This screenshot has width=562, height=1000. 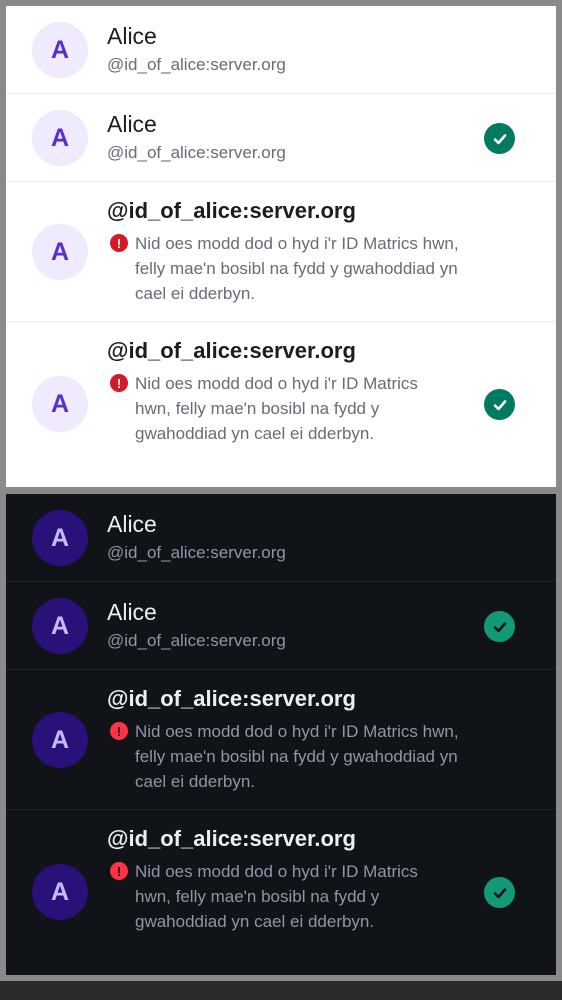 What do you see at coordinates (281, 990) in the screenshot?
I see `bottom-bar` at bounding box center [281, 990].